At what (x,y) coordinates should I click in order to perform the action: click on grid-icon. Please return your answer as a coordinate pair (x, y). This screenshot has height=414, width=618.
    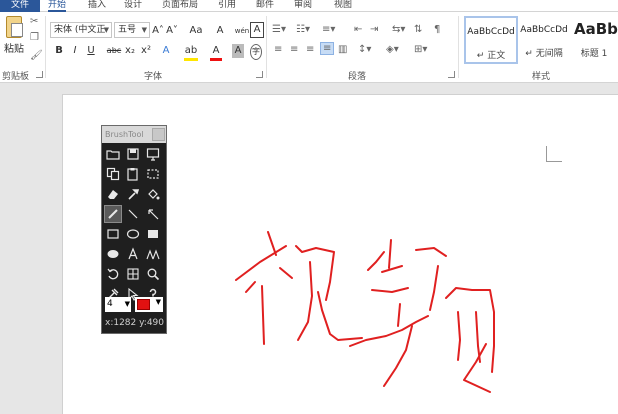
    Looking at the image, I should click on (133, 274).